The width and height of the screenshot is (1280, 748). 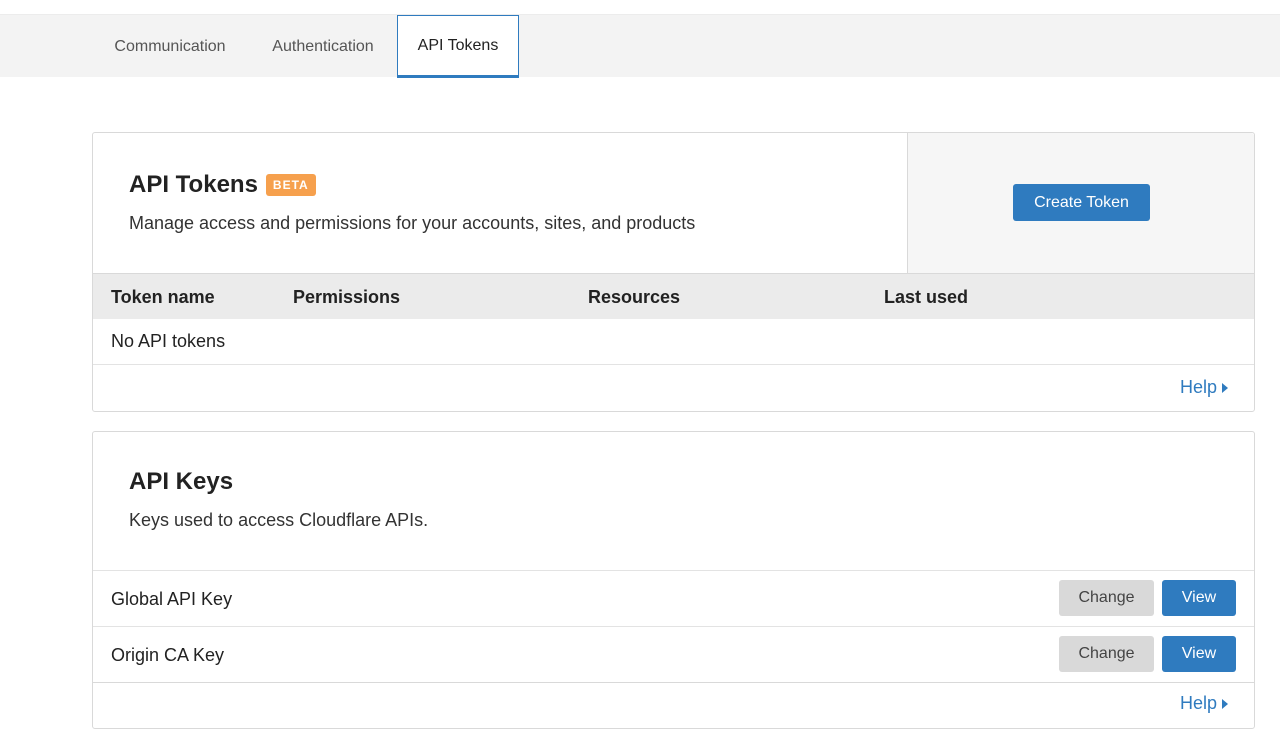 I want to click on tab-api-tokens: API Tokens, so click(x=458, y=46).